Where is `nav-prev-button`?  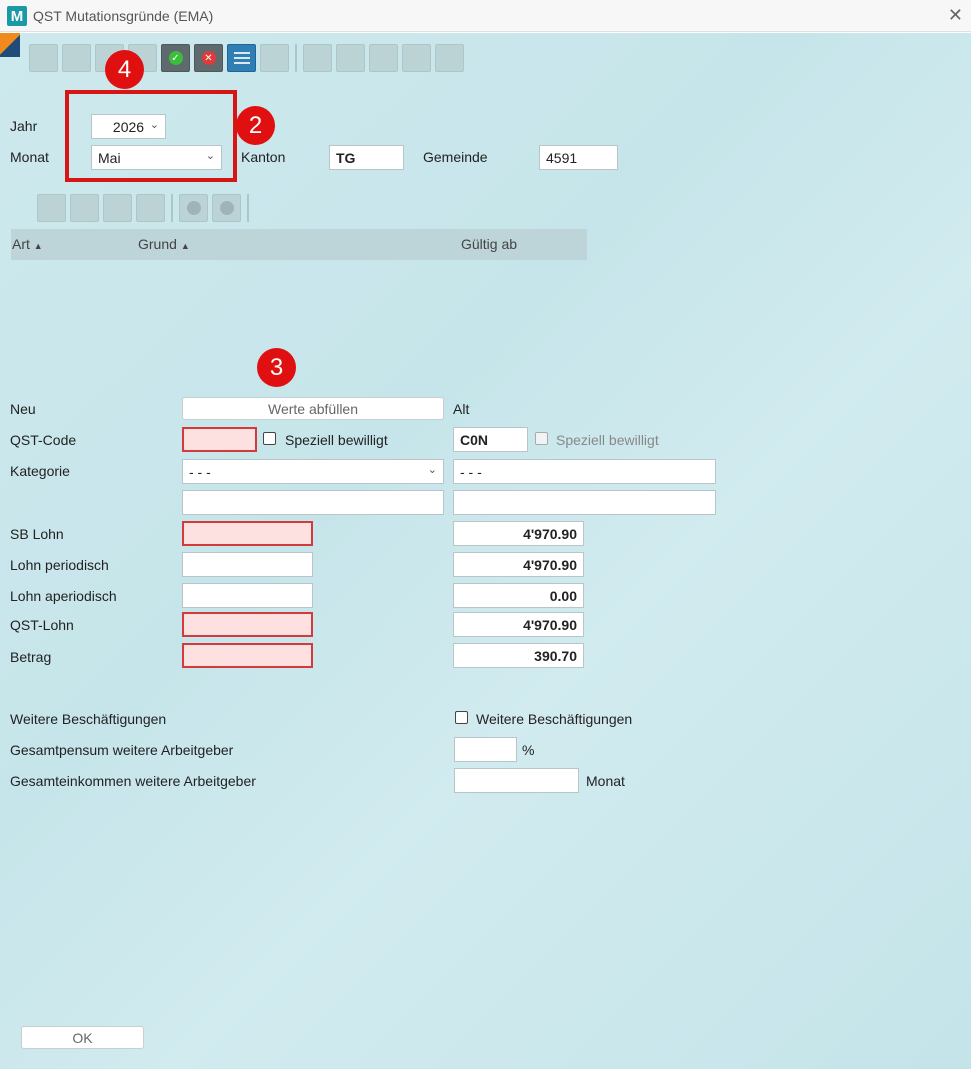 nav-prev-button is located at coordinates (350, 58).